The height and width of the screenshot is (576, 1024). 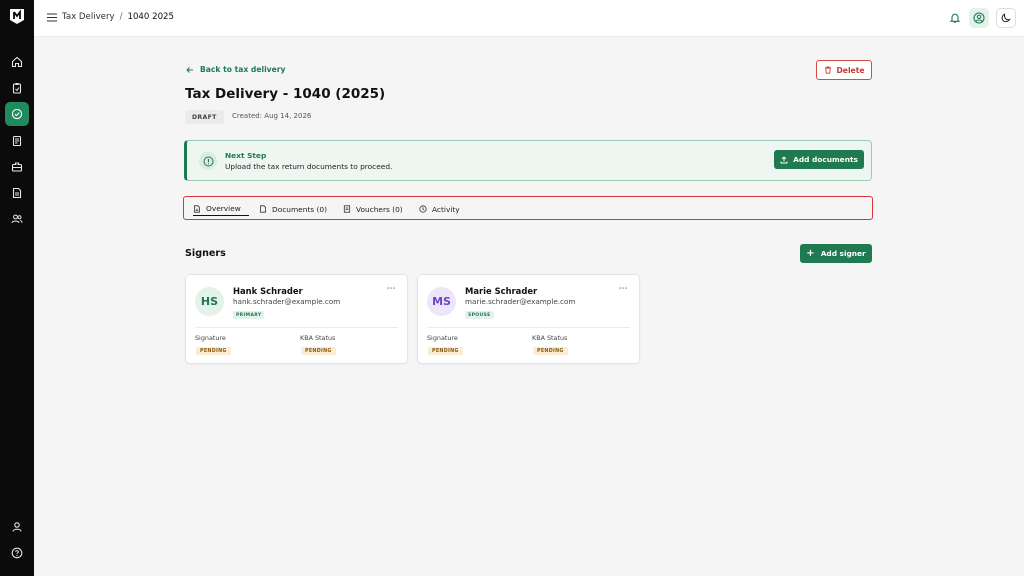 What do you see at coordinates (446, 209) in the screenshot?
I see `tab-activity-label: Activity` at bounding box center [446, 209].